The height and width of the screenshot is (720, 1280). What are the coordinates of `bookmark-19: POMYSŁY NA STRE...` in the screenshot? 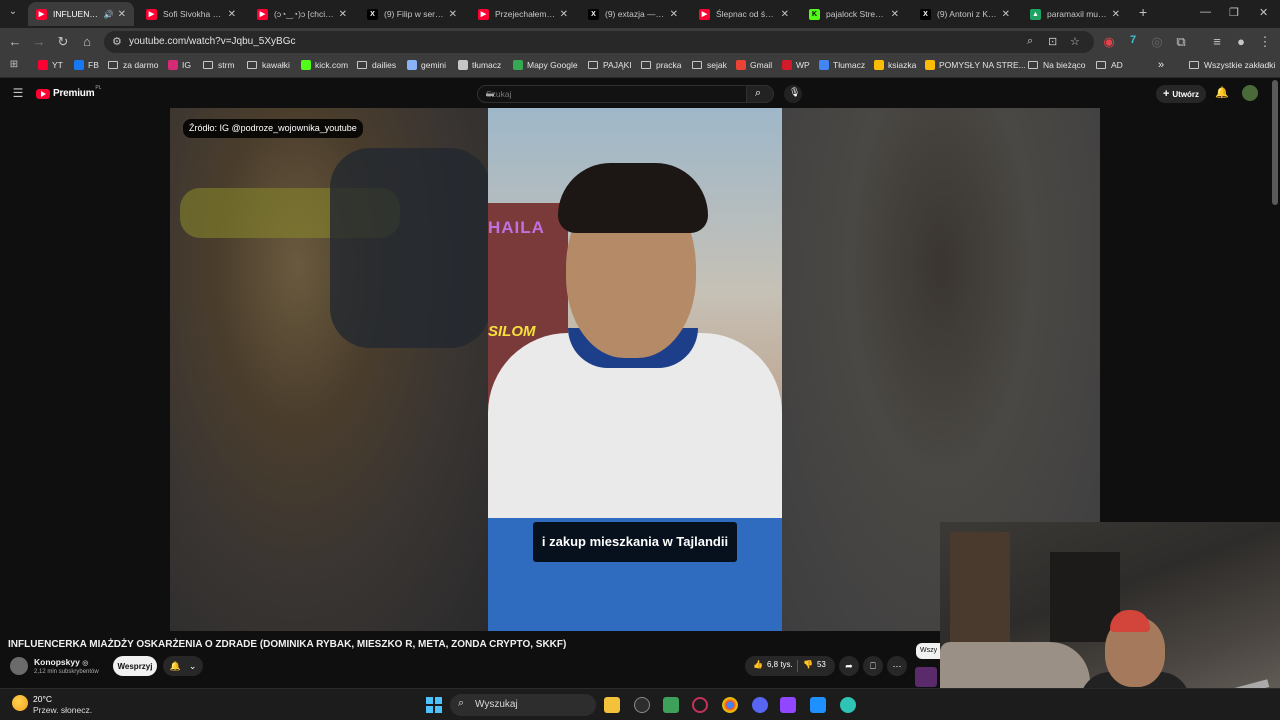 It's located at (975, 65).